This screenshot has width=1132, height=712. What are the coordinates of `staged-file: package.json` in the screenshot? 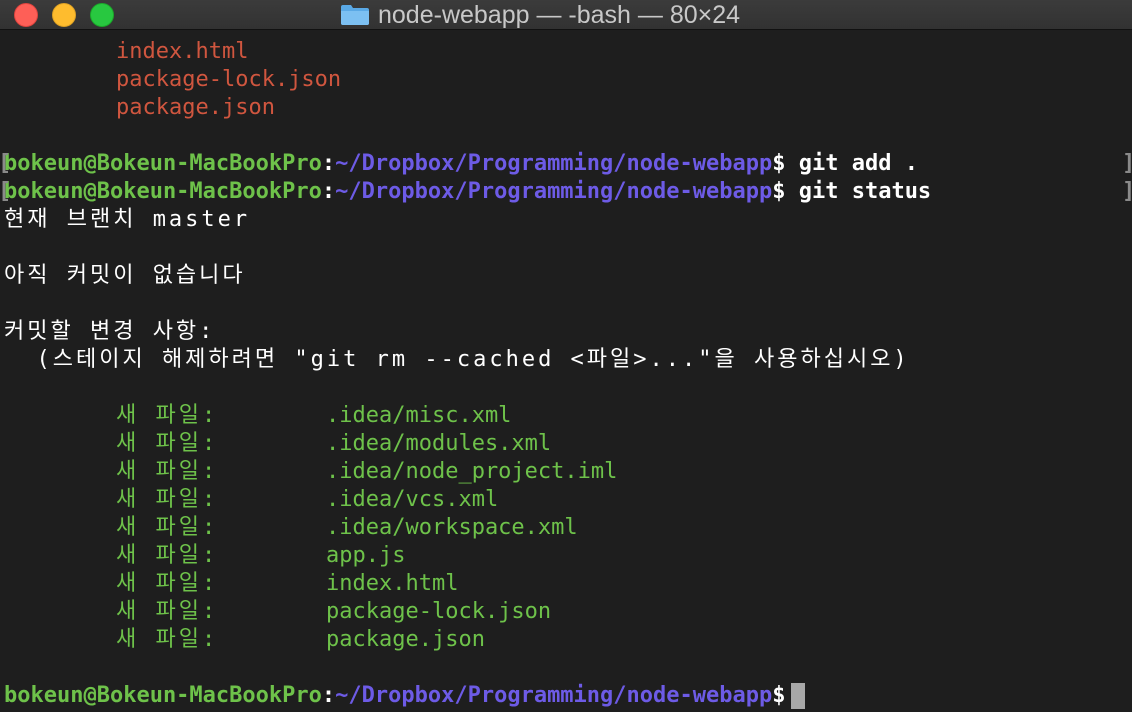 It's located at (405, 639).